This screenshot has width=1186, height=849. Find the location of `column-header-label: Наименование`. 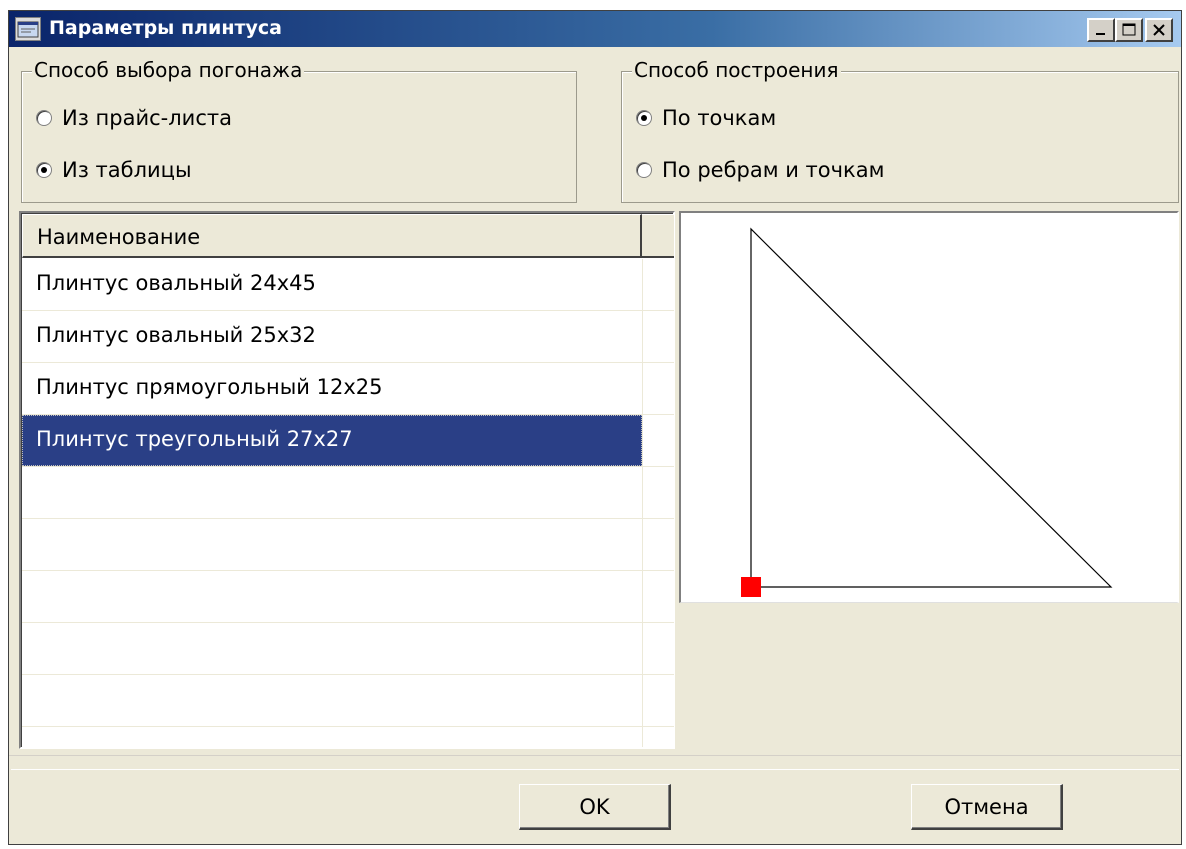

column-header-label: Наименование is located at coordinates (119, 237).